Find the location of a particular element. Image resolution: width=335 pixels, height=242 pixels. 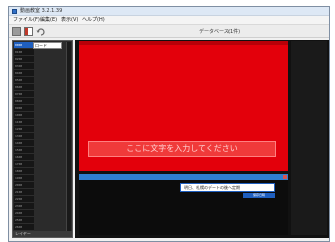

subtitle-placeholder: ここに文字を入力してください is located at coordinates (182, 148).